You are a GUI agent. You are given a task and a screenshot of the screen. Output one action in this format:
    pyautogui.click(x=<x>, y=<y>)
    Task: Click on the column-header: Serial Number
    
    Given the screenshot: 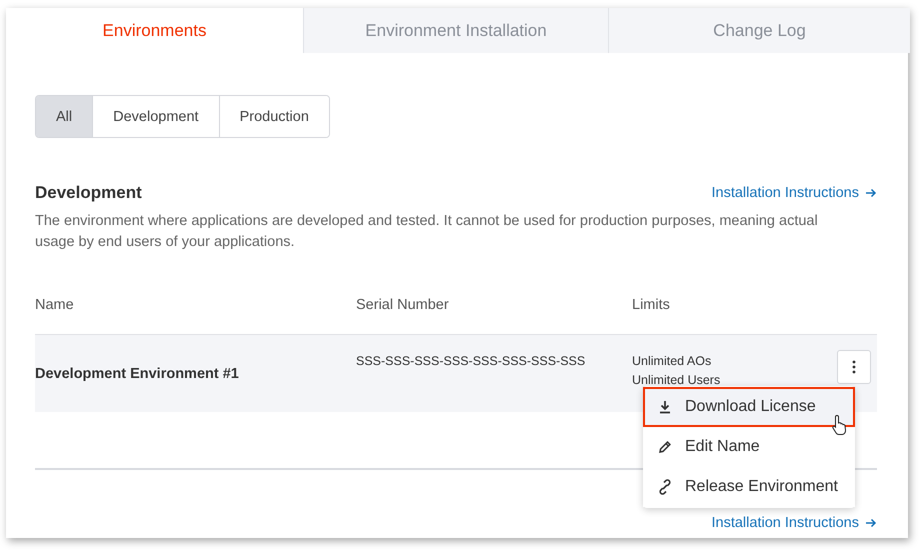 What is the action you would take?
    pyautogui.click(x=403, y=305)
    